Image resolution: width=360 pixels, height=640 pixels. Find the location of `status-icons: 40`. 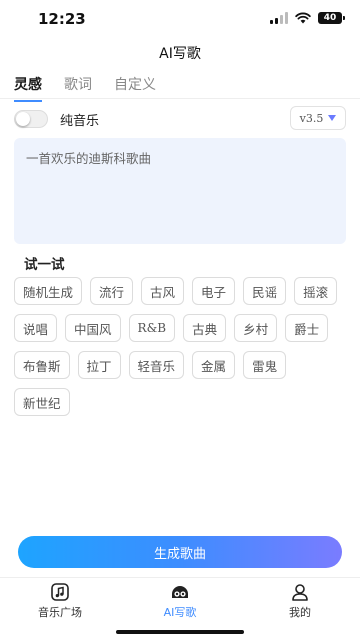

status-icons: 40 is located at coordinates (307, 18).